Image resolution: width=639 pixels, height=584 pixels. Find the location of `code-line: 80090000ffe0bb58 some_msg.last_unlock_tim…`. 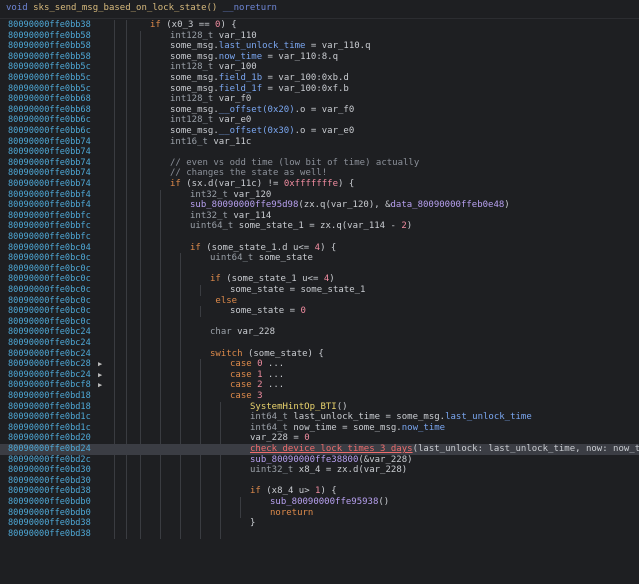

code-line: 80090000ffe0bb58 some_msg.last_unlock_tim… is located at coordinates (319, 46).